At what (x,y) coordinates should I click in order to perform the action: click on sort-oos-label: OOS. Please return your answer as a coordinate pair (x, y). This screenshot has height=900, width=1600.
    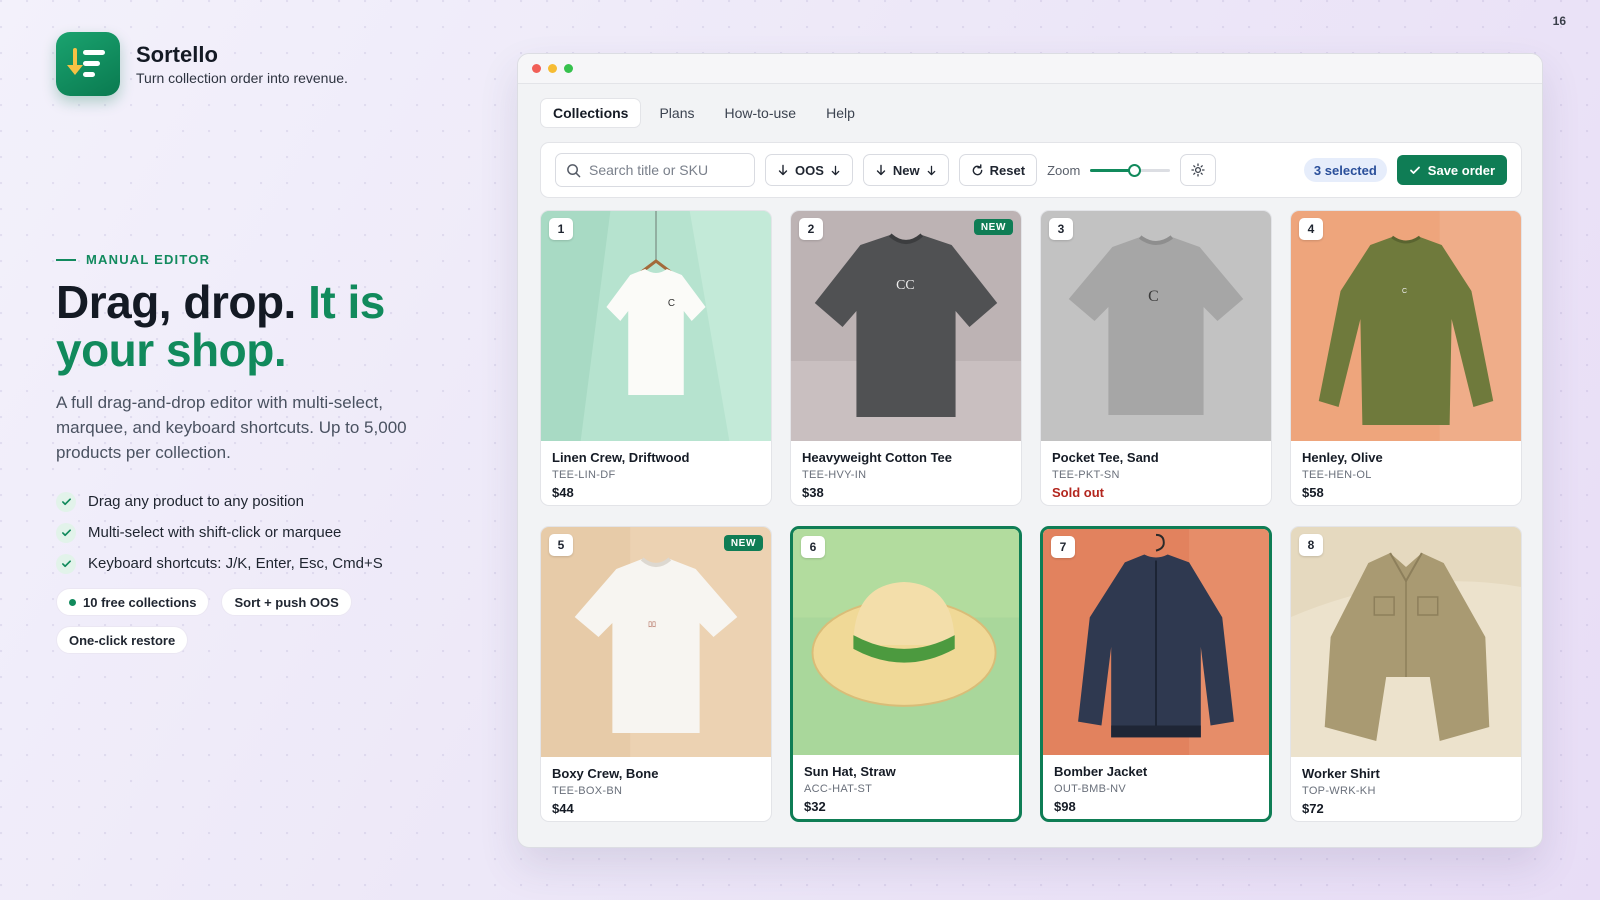
    Looking at the image, I should click on (809, 170).